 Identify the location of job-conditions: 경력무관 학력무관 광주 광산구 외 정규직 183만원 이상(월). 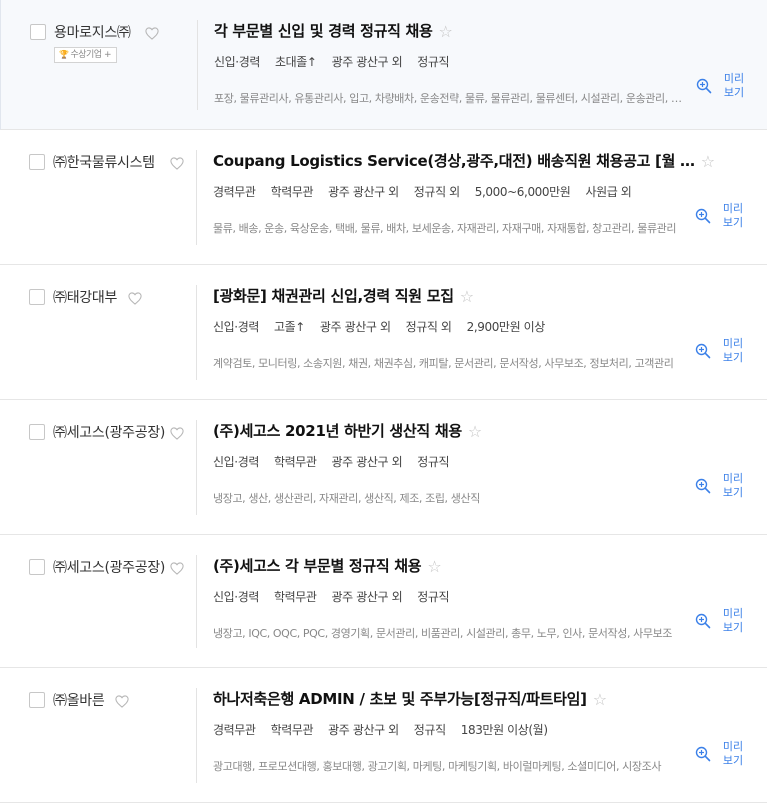
(388, 729).